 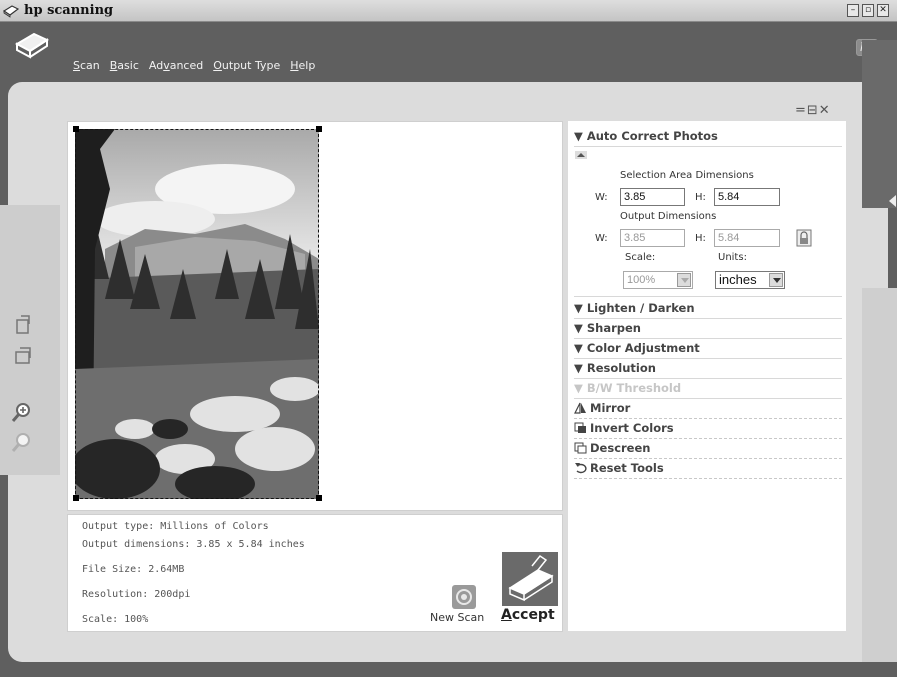 I want to click on auto-correct-photos-header: ▼ Auto Correct Photos, so click(x=646, y=136).